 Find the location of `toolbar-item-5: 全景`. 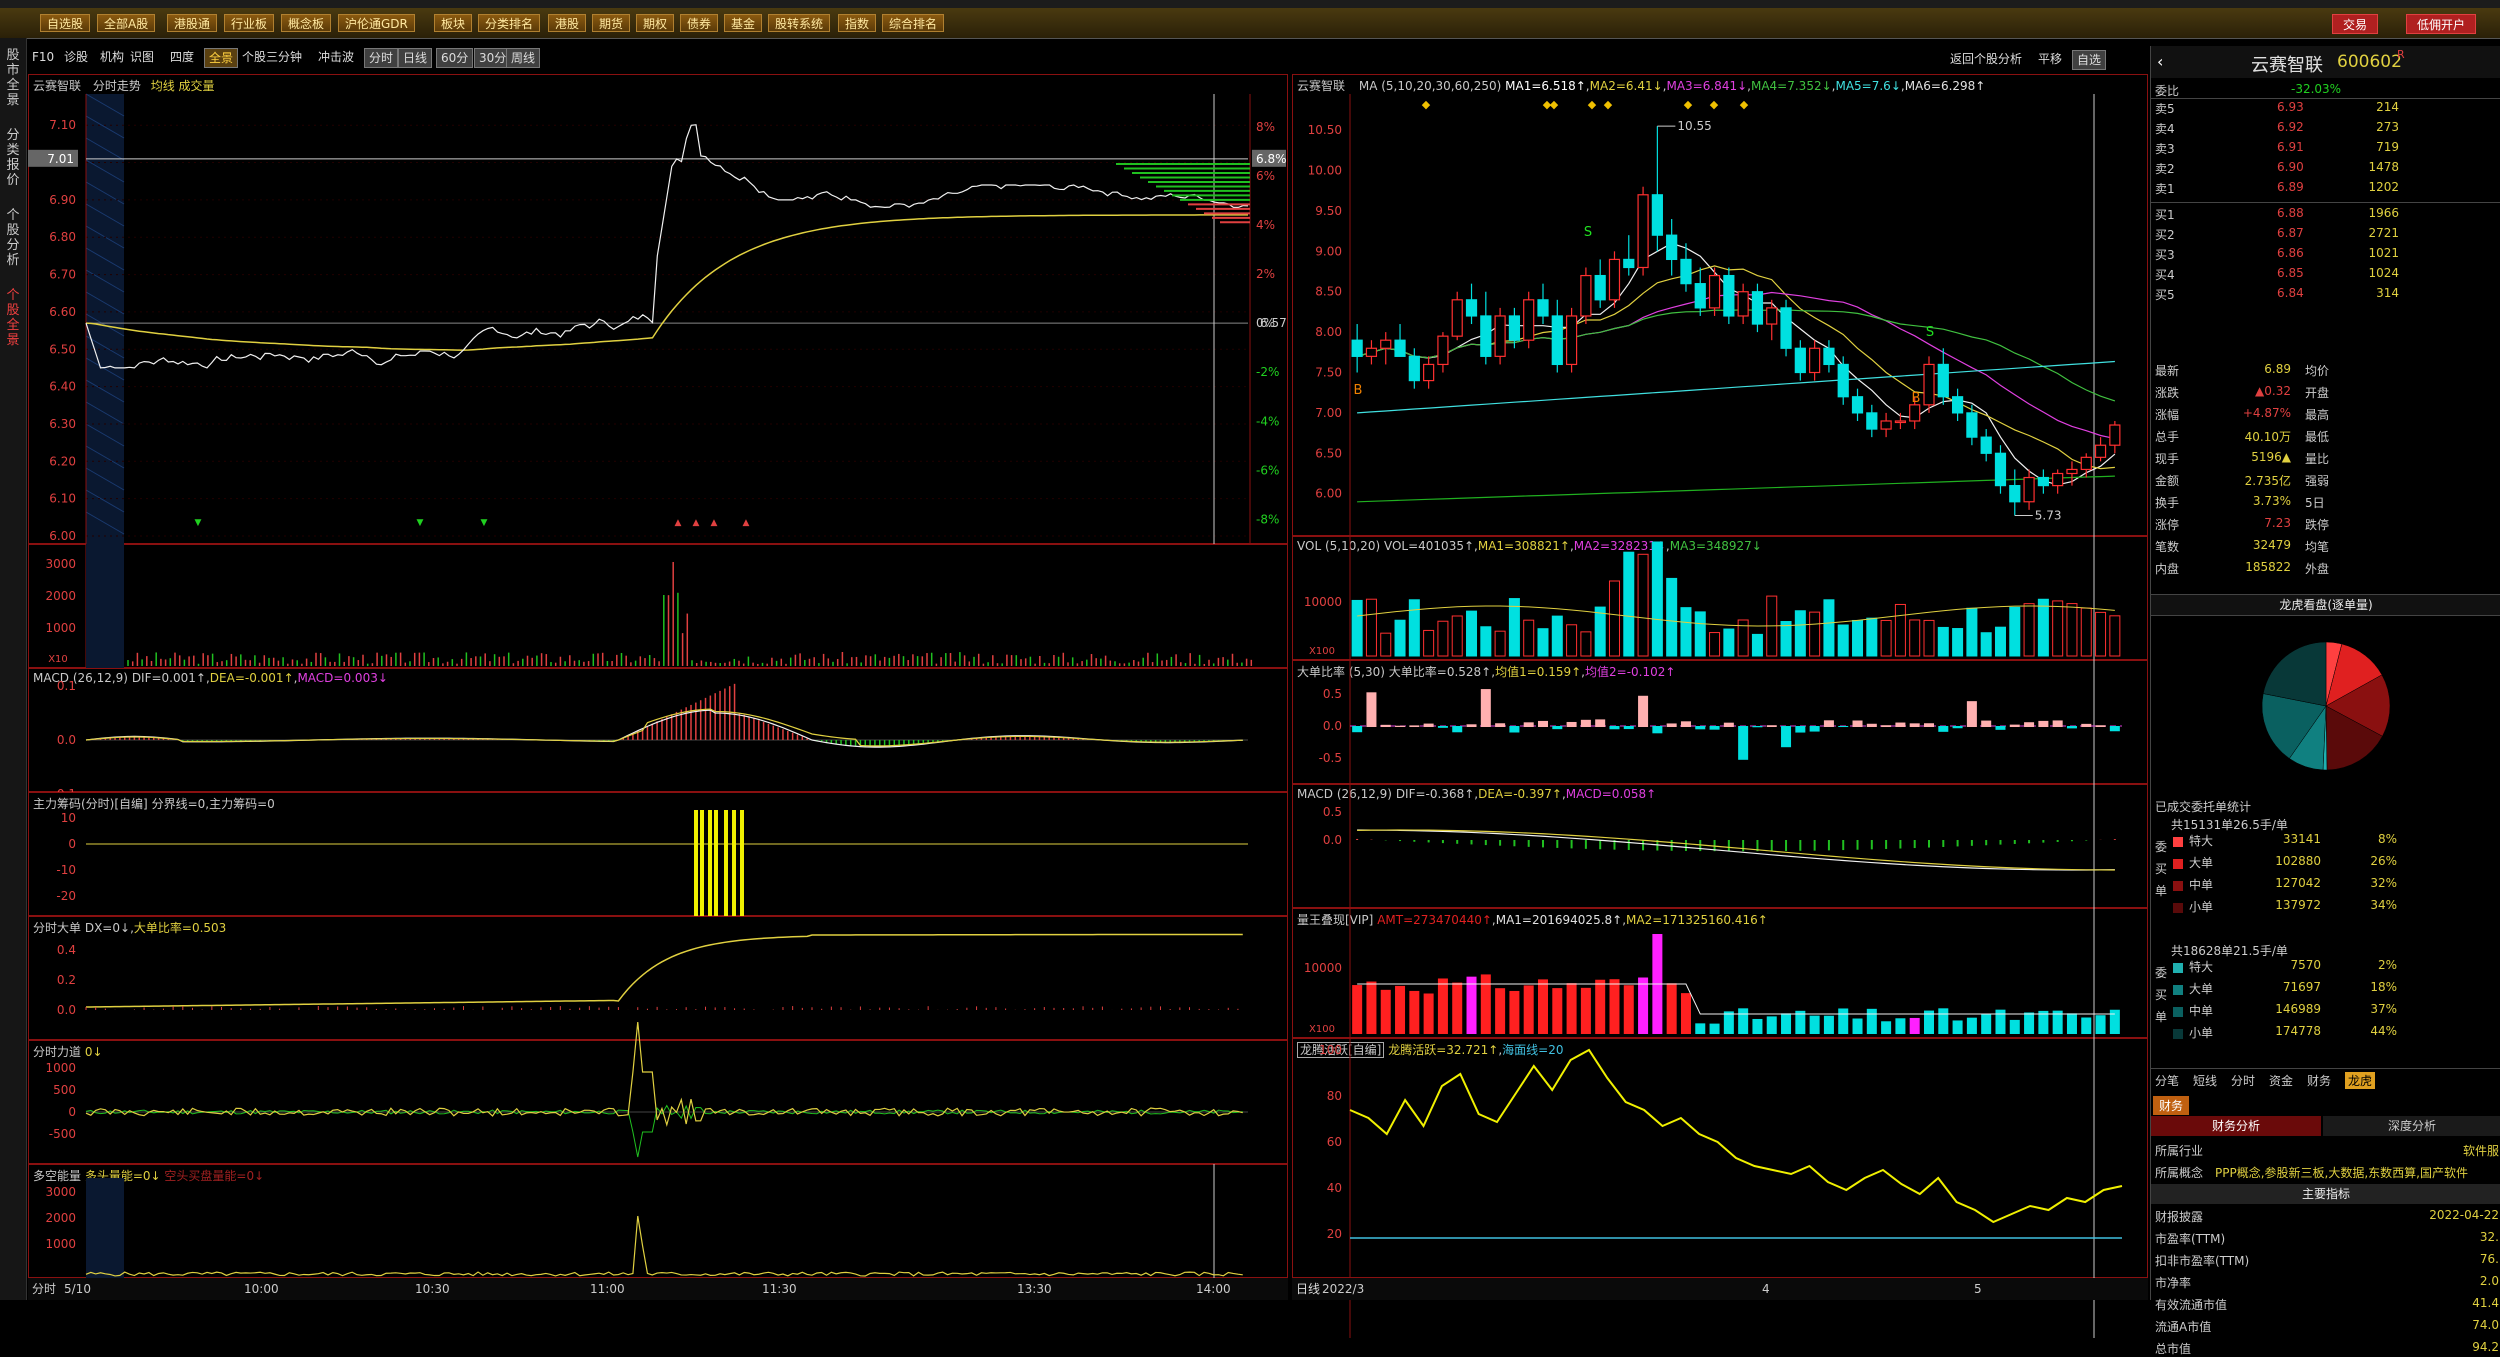

toolbar-item-5: 全景 is located at coordinates (221, 58).